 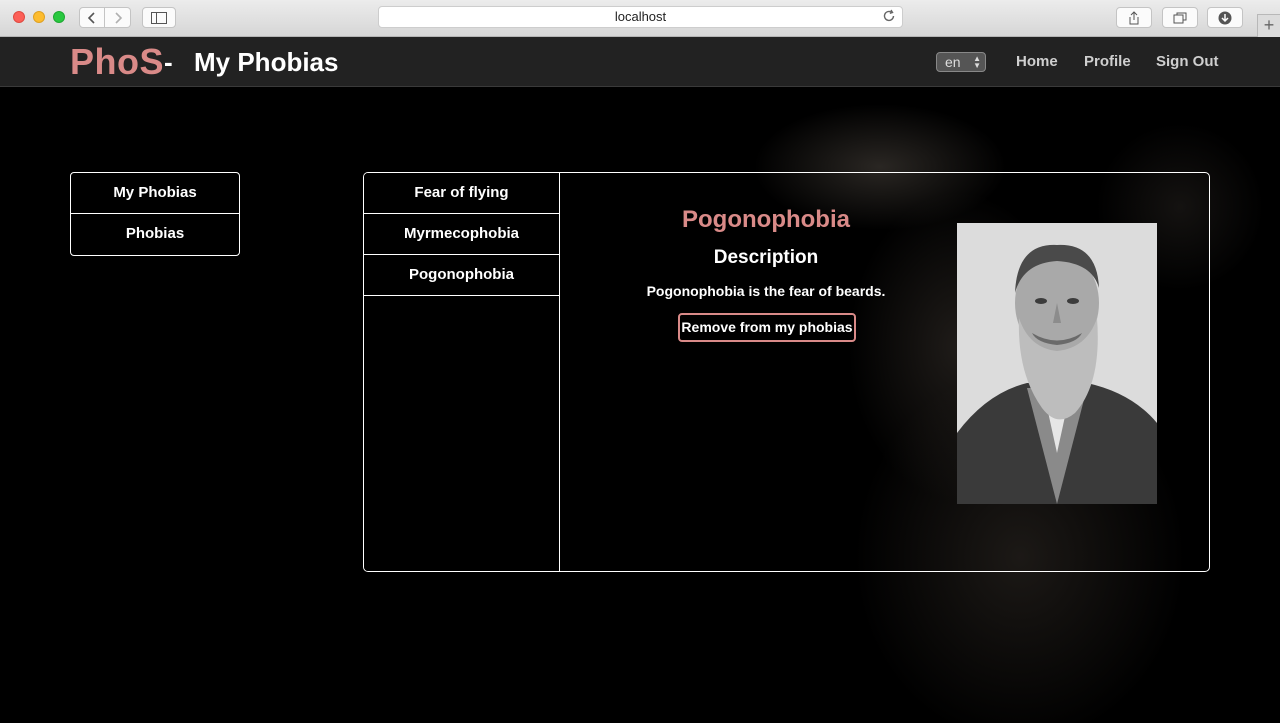 I want to click on phobia-list-item: Fear of flying, so click(x=461, y=193).